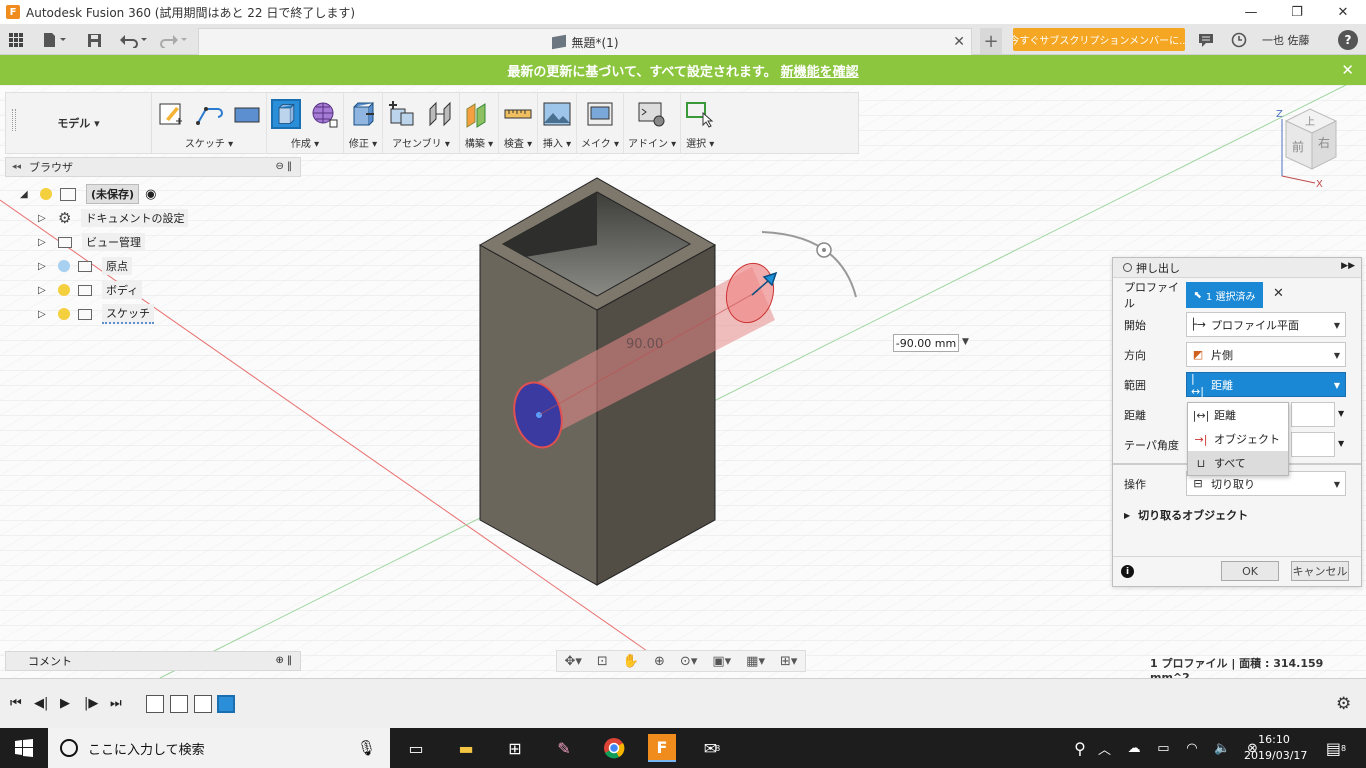  I want to click on restore-button: ❐, so click(1297, 12).